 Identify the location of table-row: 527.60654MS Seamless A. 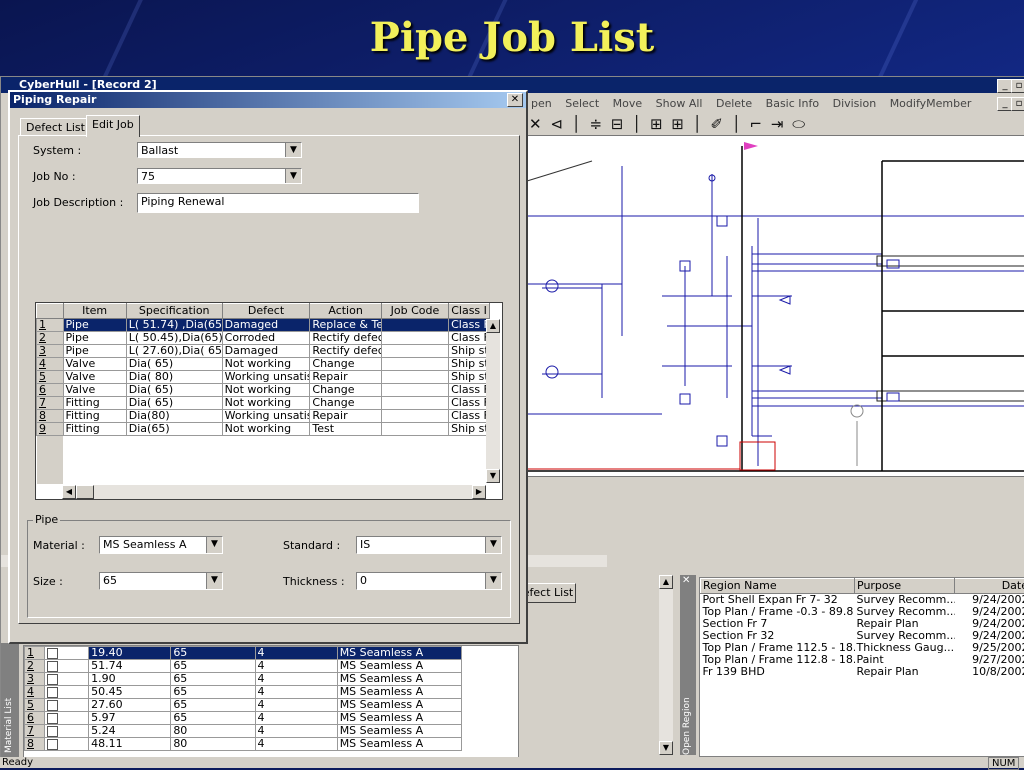
(243, 705).